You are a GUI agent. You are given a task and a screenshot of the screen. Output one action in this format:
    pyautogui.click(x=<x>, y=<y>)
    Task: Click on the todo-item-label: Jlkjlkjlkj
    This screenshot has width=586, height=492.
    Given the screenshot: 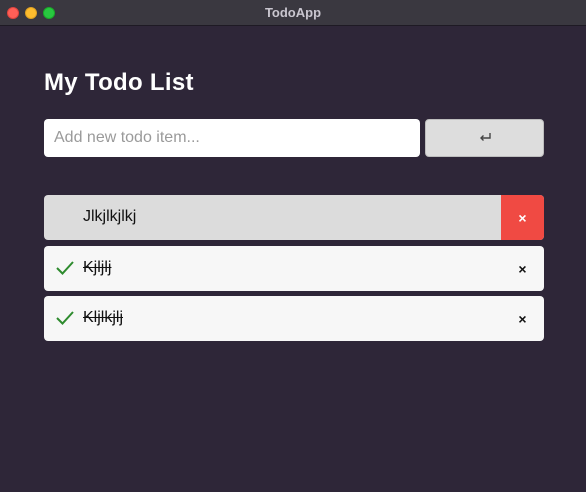 What is the action you would take?
    pyautogui.click(x=110, y=216)
    